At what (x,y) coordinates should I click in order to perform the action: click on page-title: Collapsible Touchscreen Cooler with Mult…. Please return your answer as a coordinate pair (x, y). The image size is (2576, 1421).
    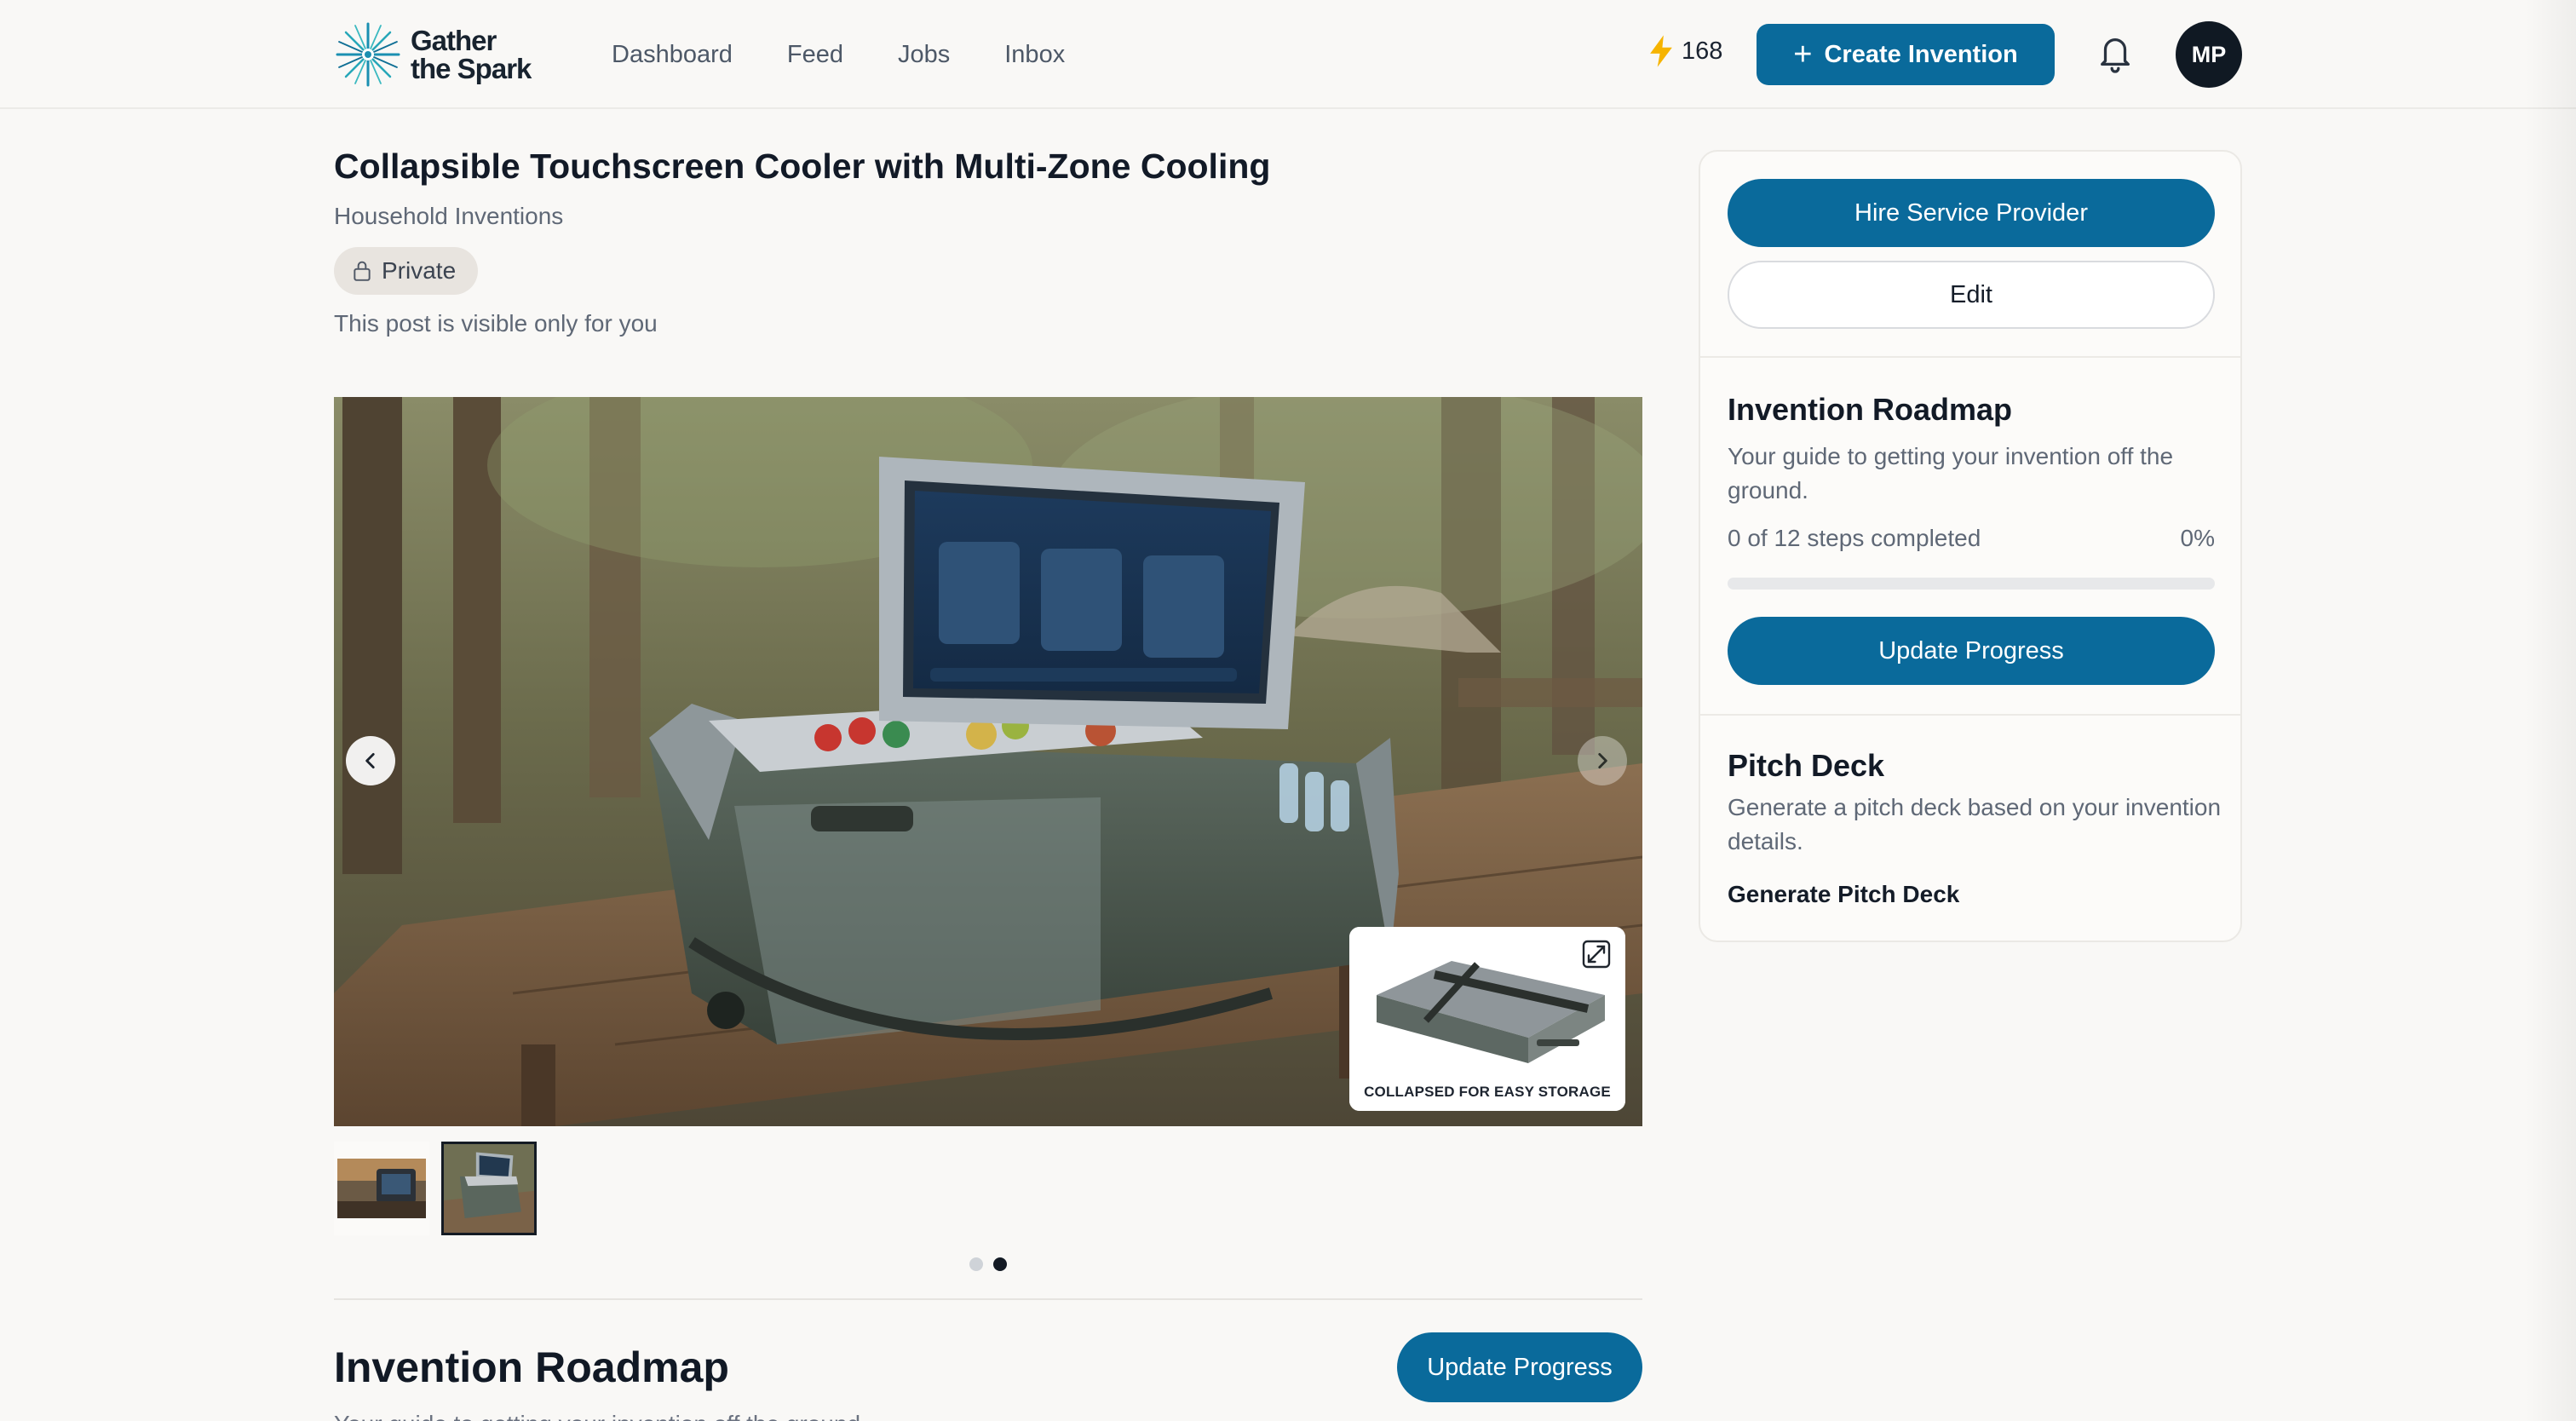
    Looking at the image, I should click on (803, 167).